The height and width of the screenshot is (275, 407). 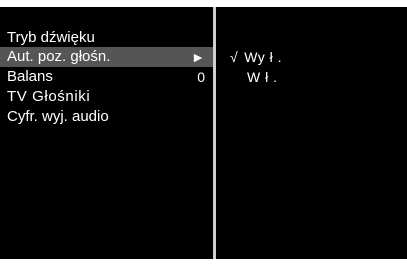 What do you see at coordinates (30, 76) in the screenshot?
I see `menu-item-label: Balans` at bounding box center [30, 76].